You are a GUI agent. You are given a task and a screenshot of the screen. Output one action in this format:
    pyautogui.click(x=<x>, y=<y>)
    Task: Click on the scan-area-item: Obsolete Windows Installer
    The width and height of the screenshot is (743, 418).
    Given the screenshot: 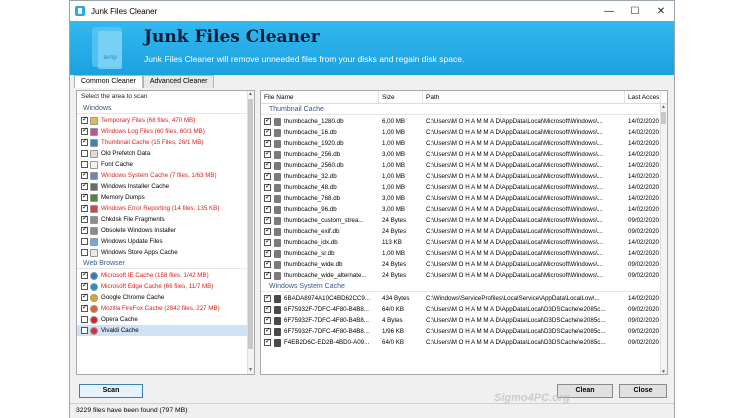 What is the action you would take?
    pyautogui.click(x=165, y=230)
    